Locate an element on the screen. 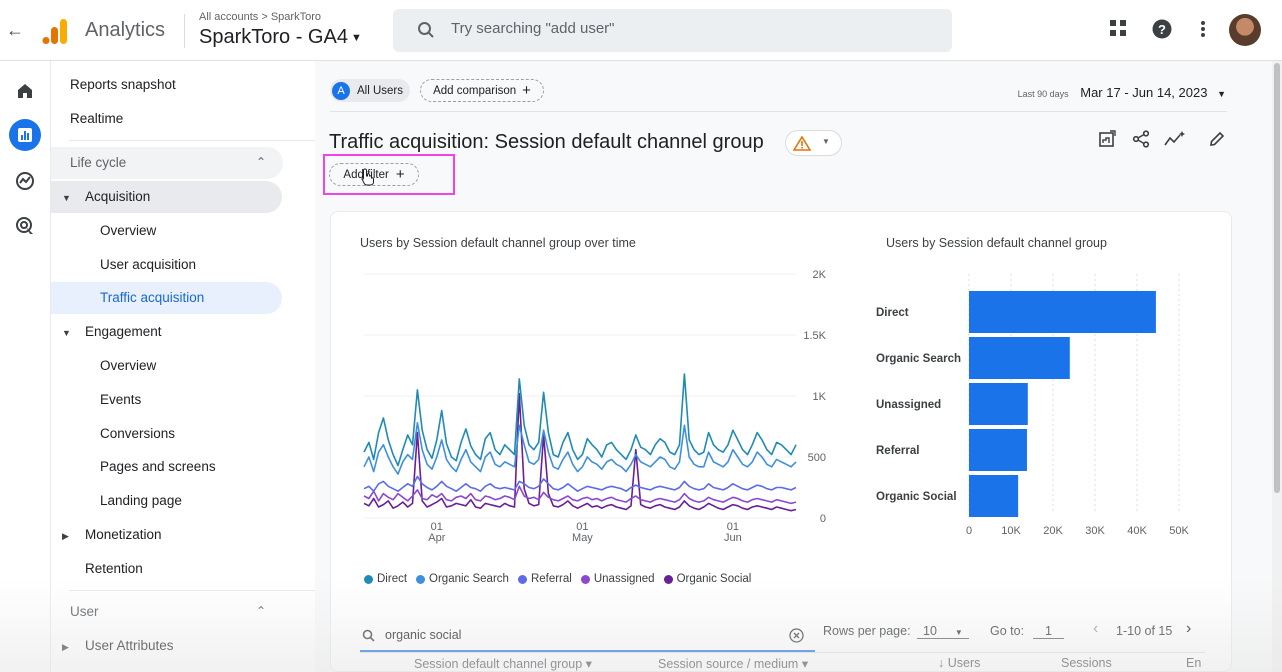 Image resolution: width=1282 pixels, height=672 pixels. x-tick-label: 40K is located at coordinates (1137, 531).